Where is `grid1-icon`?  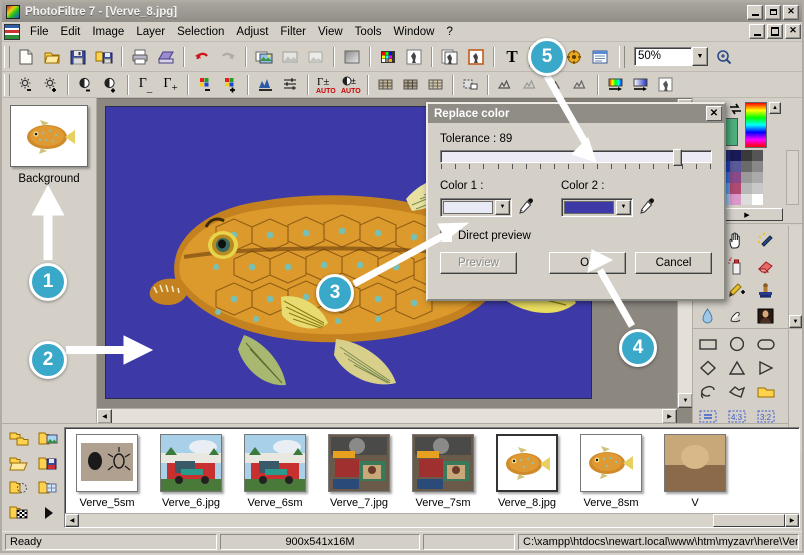 grid1-icon is located at coordinates (410, 85).